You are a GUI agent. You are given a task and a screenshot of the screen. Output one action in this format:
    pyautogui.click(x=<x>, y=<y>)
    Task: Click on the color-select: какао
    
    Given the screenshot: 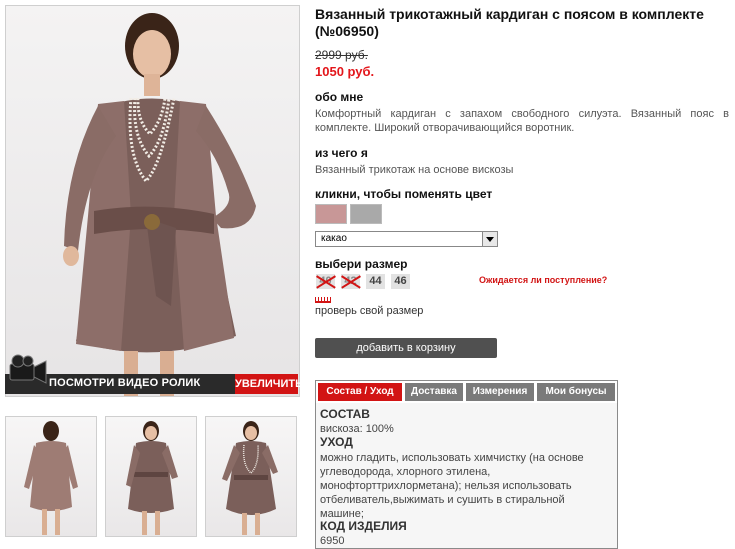 What is the action you would take?
    pyautogui.click(x=406, y=239)
    